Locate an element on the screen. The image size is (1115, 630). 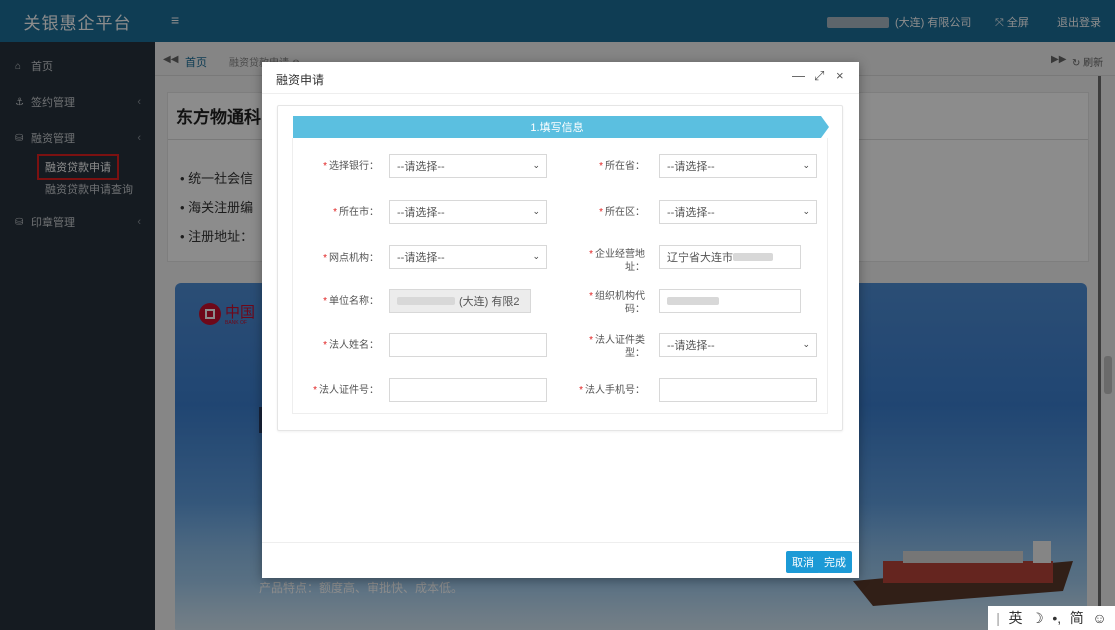
step-indicator: 1.填写信息 is located at coordinates (561, 127).